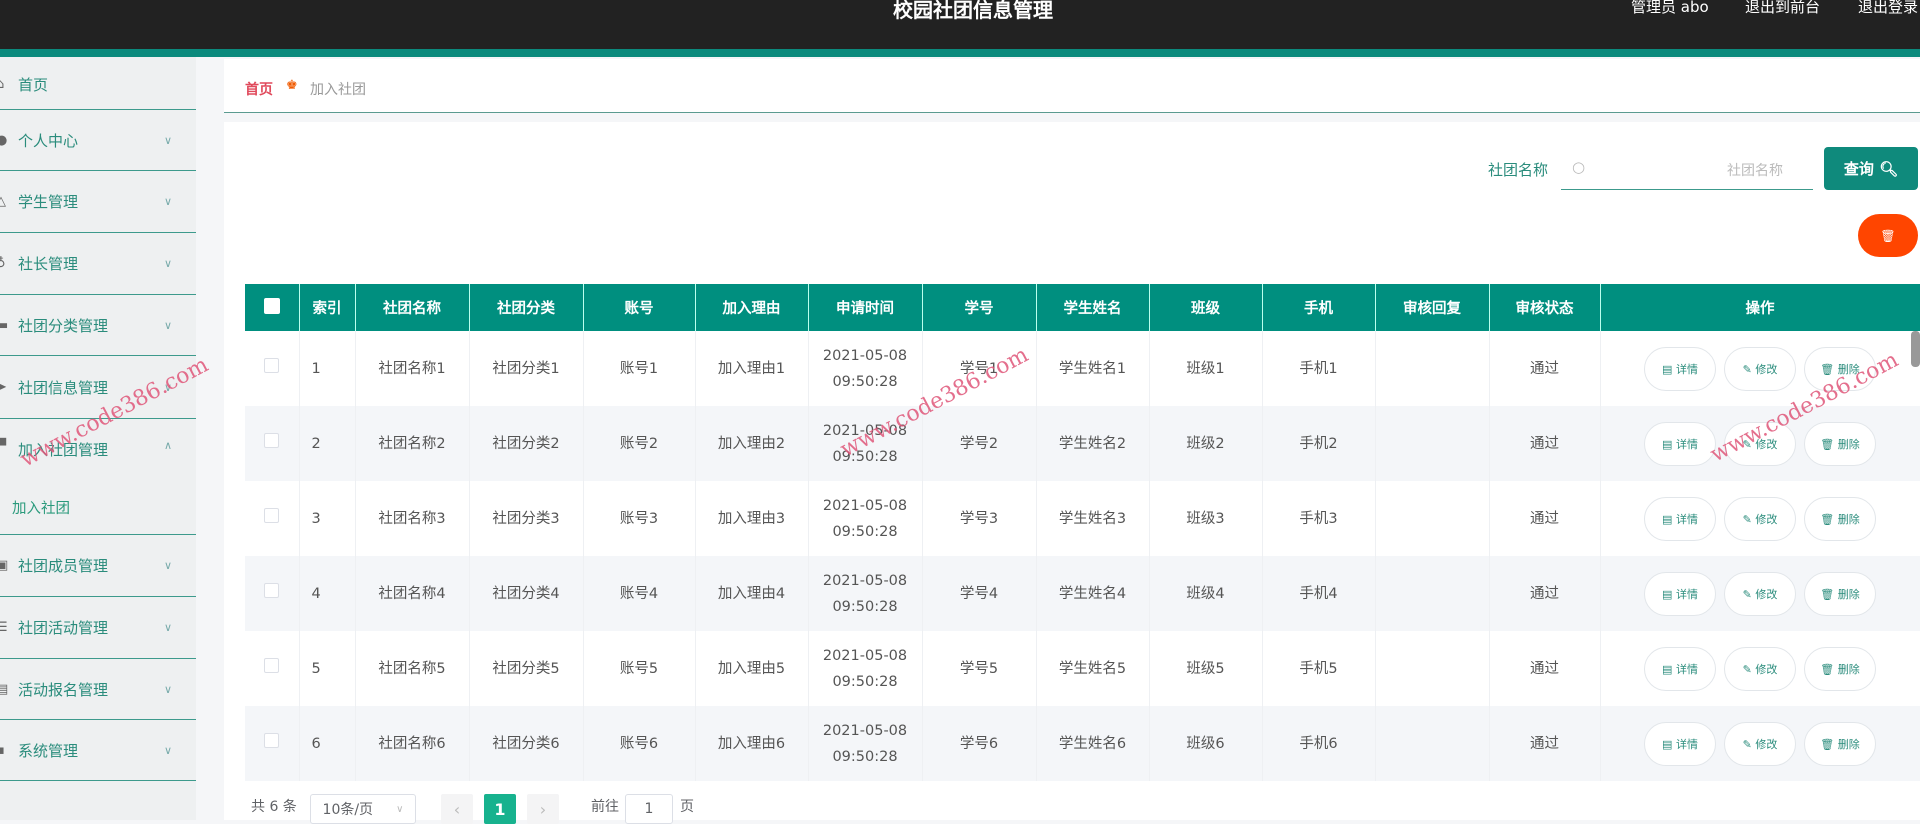  Describe the element at coordinates (639, 368) in the screenshot. I see `table-cell: 账号1` at that location.